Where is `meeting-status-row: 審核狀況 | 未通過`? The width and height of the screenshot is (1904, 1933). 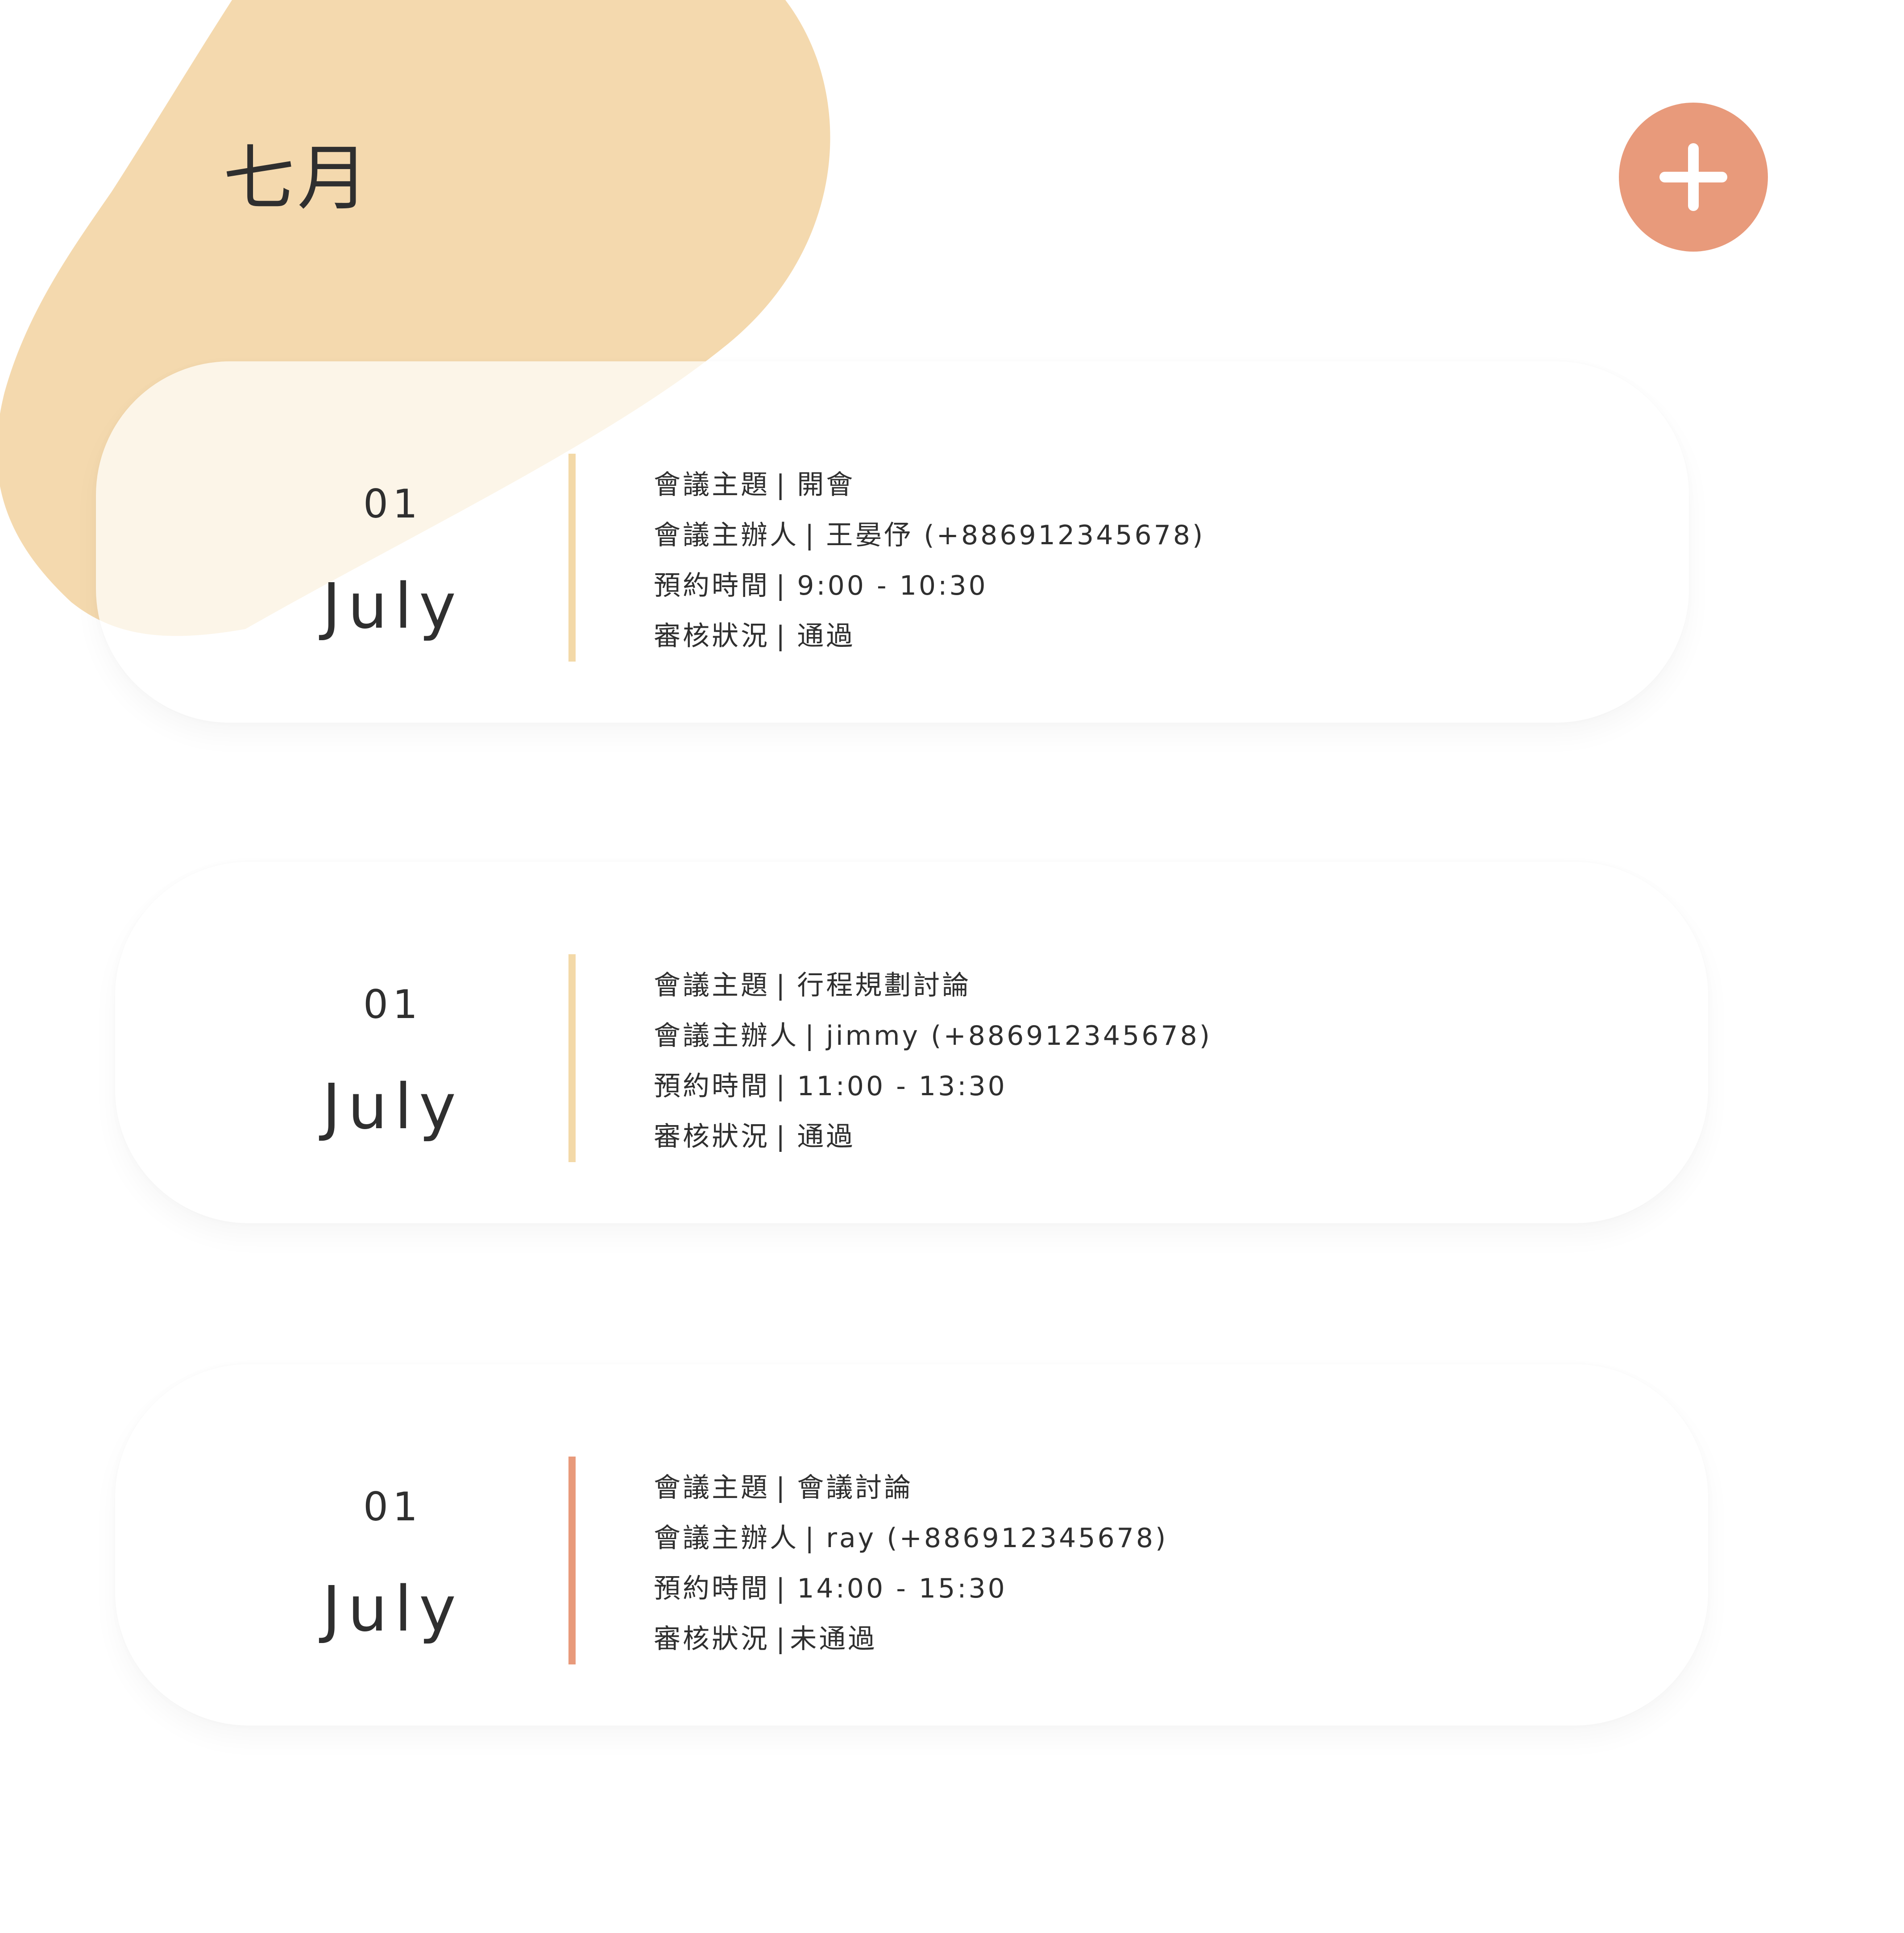
meeting-status-row: 審核狀況 | 未通過 is located at coordinates (911, 1639).